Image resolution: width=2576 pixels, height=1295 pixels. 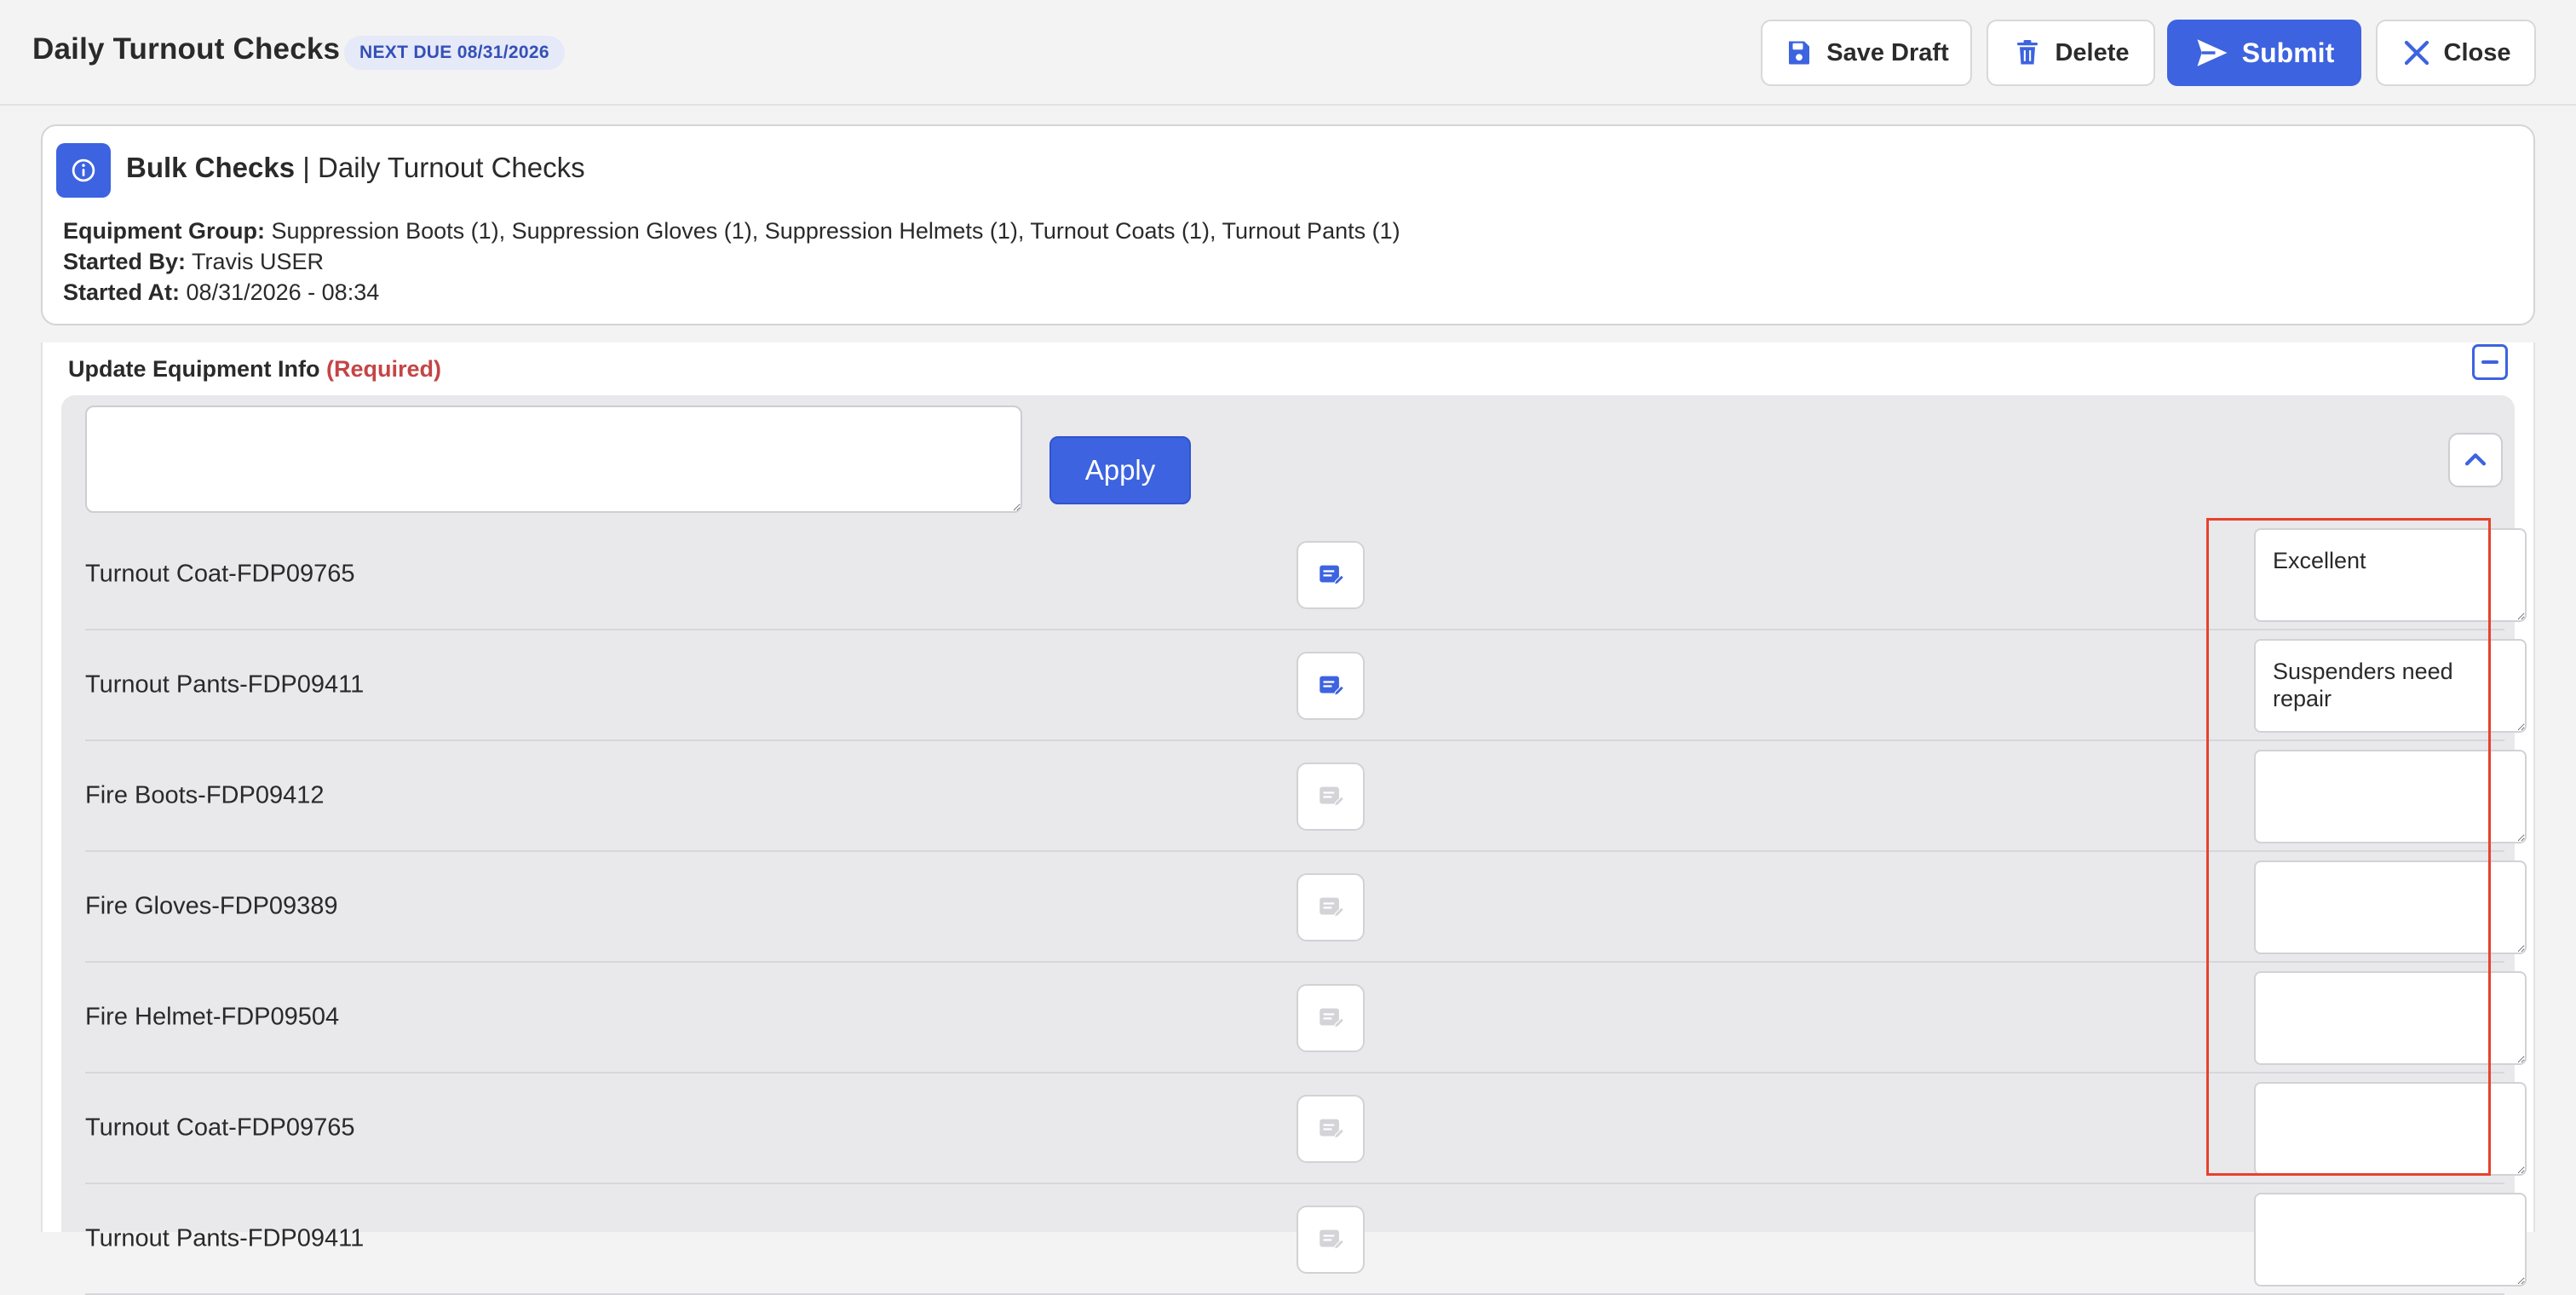 What do you see at coordinates (2391, 575) in the screenshot?
I see `equipment-note-input: Excellent` at bounding box center [2391, 575].